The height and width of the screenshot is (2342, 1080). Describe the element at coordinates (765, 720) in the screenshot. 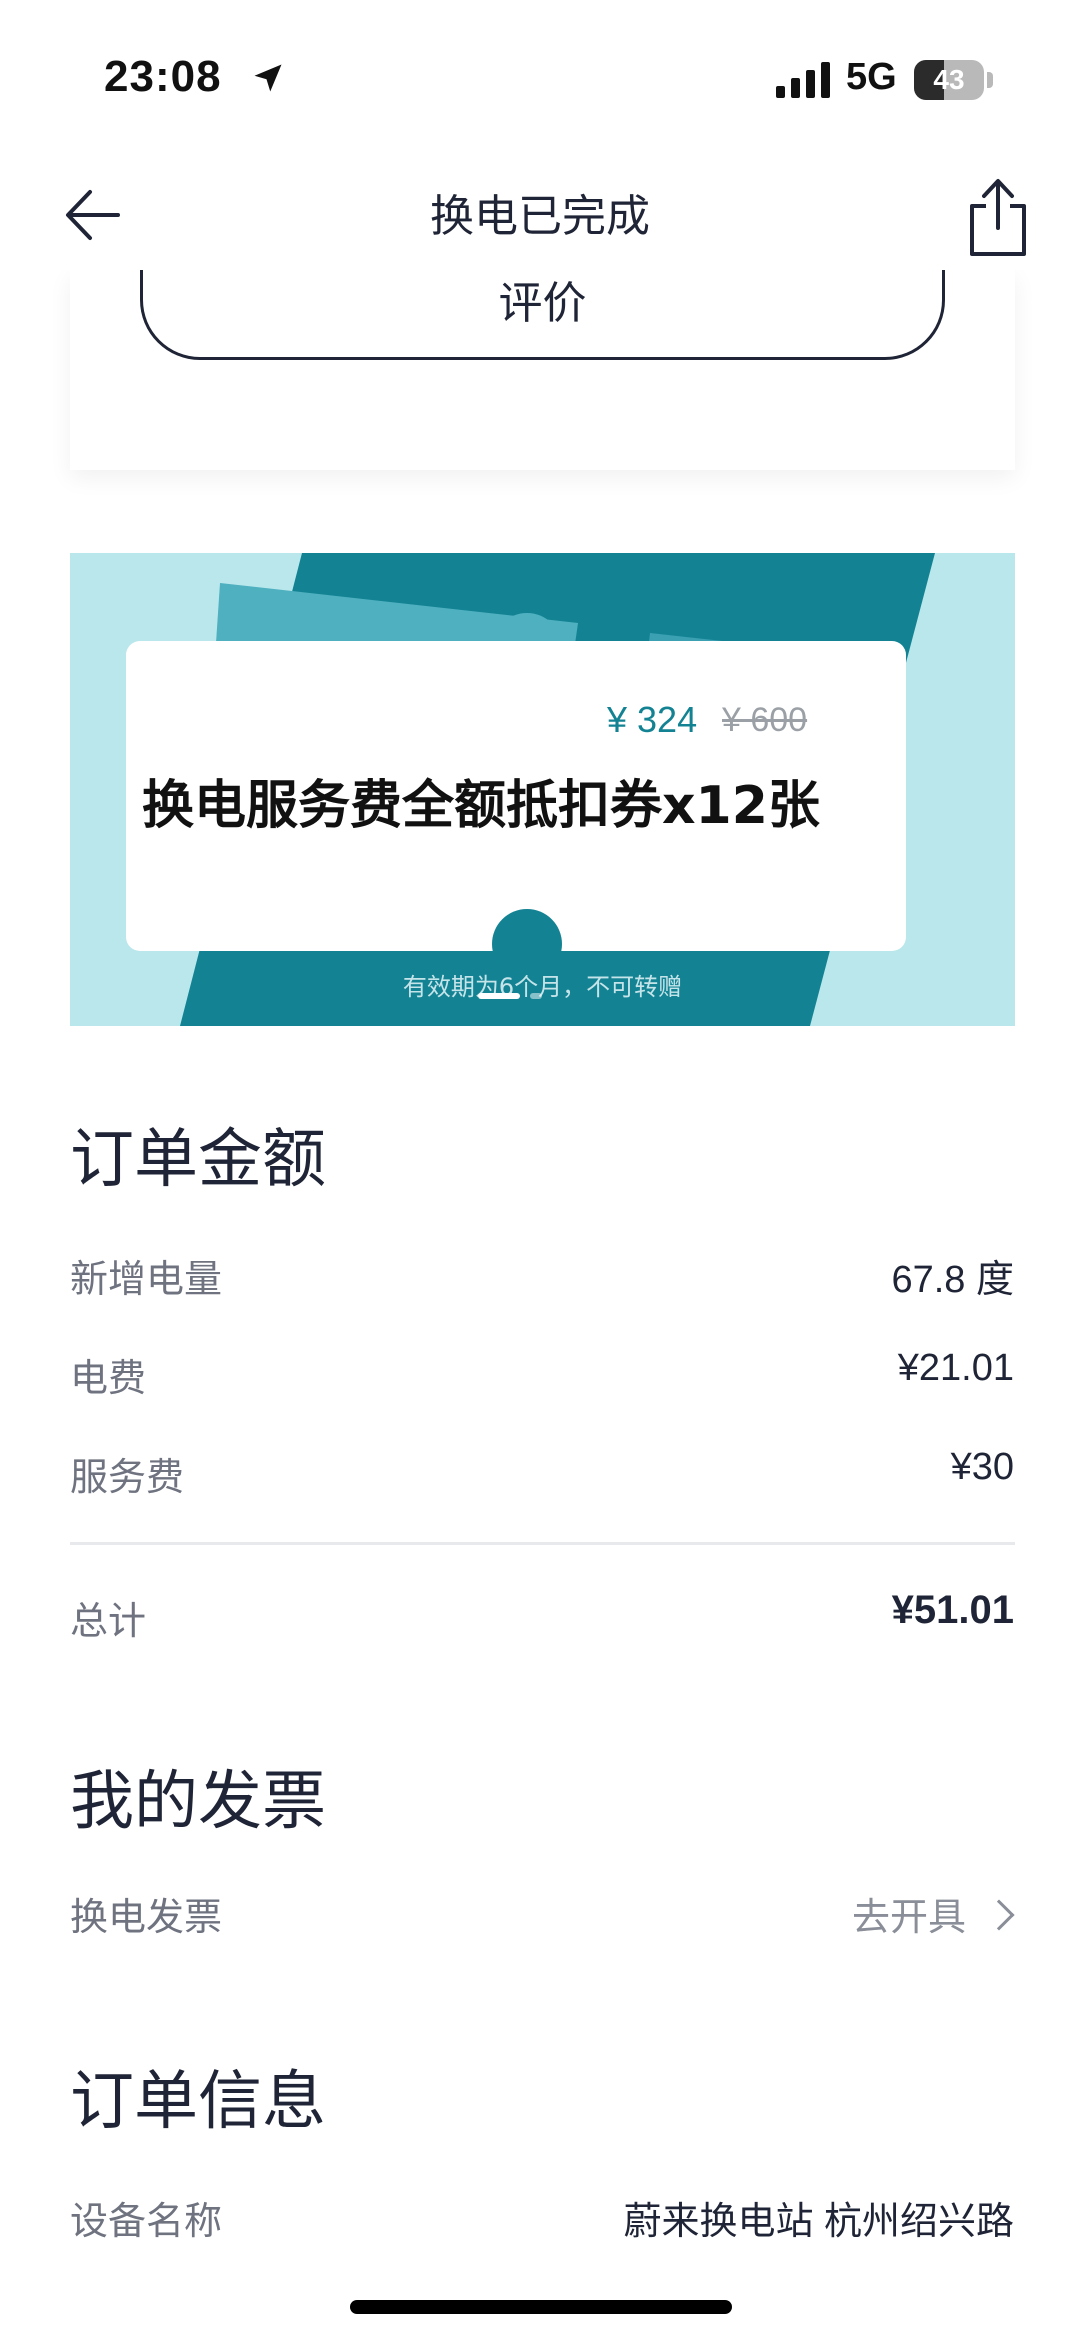

I see `coupon-original-price: ¥ 600` at that location.